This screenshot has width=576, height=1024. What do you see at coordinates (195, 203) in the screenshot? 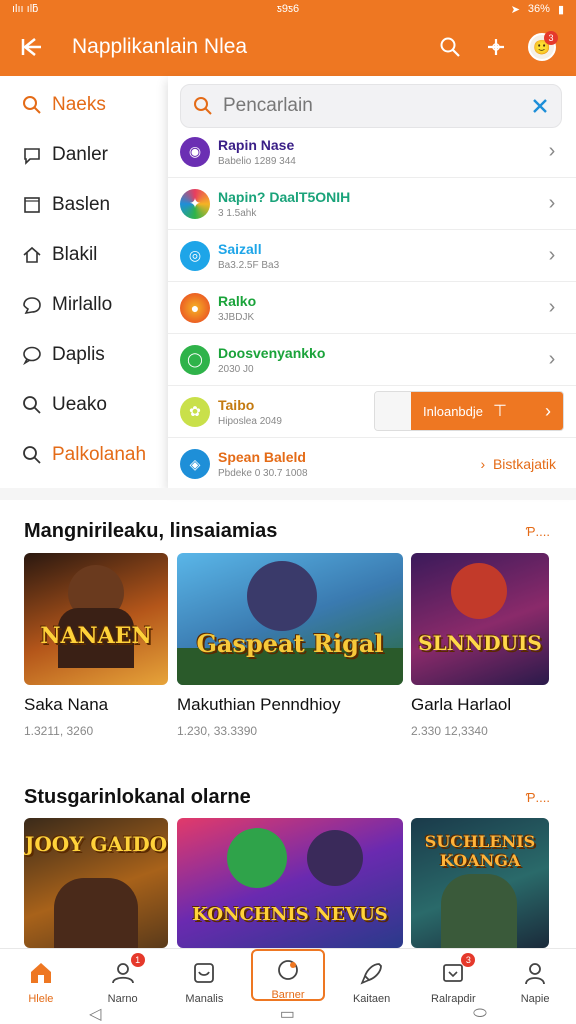
I see `app-logo-icon: ✦` at bounding box center [195, 203].